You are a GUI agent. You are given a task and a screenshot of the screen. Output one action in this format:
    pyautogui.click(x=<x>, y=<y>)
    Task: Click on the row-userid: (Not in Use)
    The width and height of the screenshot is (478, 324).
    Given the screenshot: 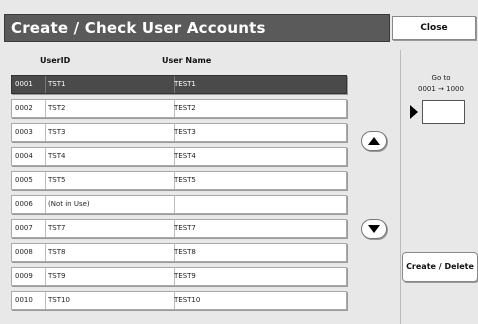 What is the action you would take?
    pyautogui.click(x=109, y=204)
    